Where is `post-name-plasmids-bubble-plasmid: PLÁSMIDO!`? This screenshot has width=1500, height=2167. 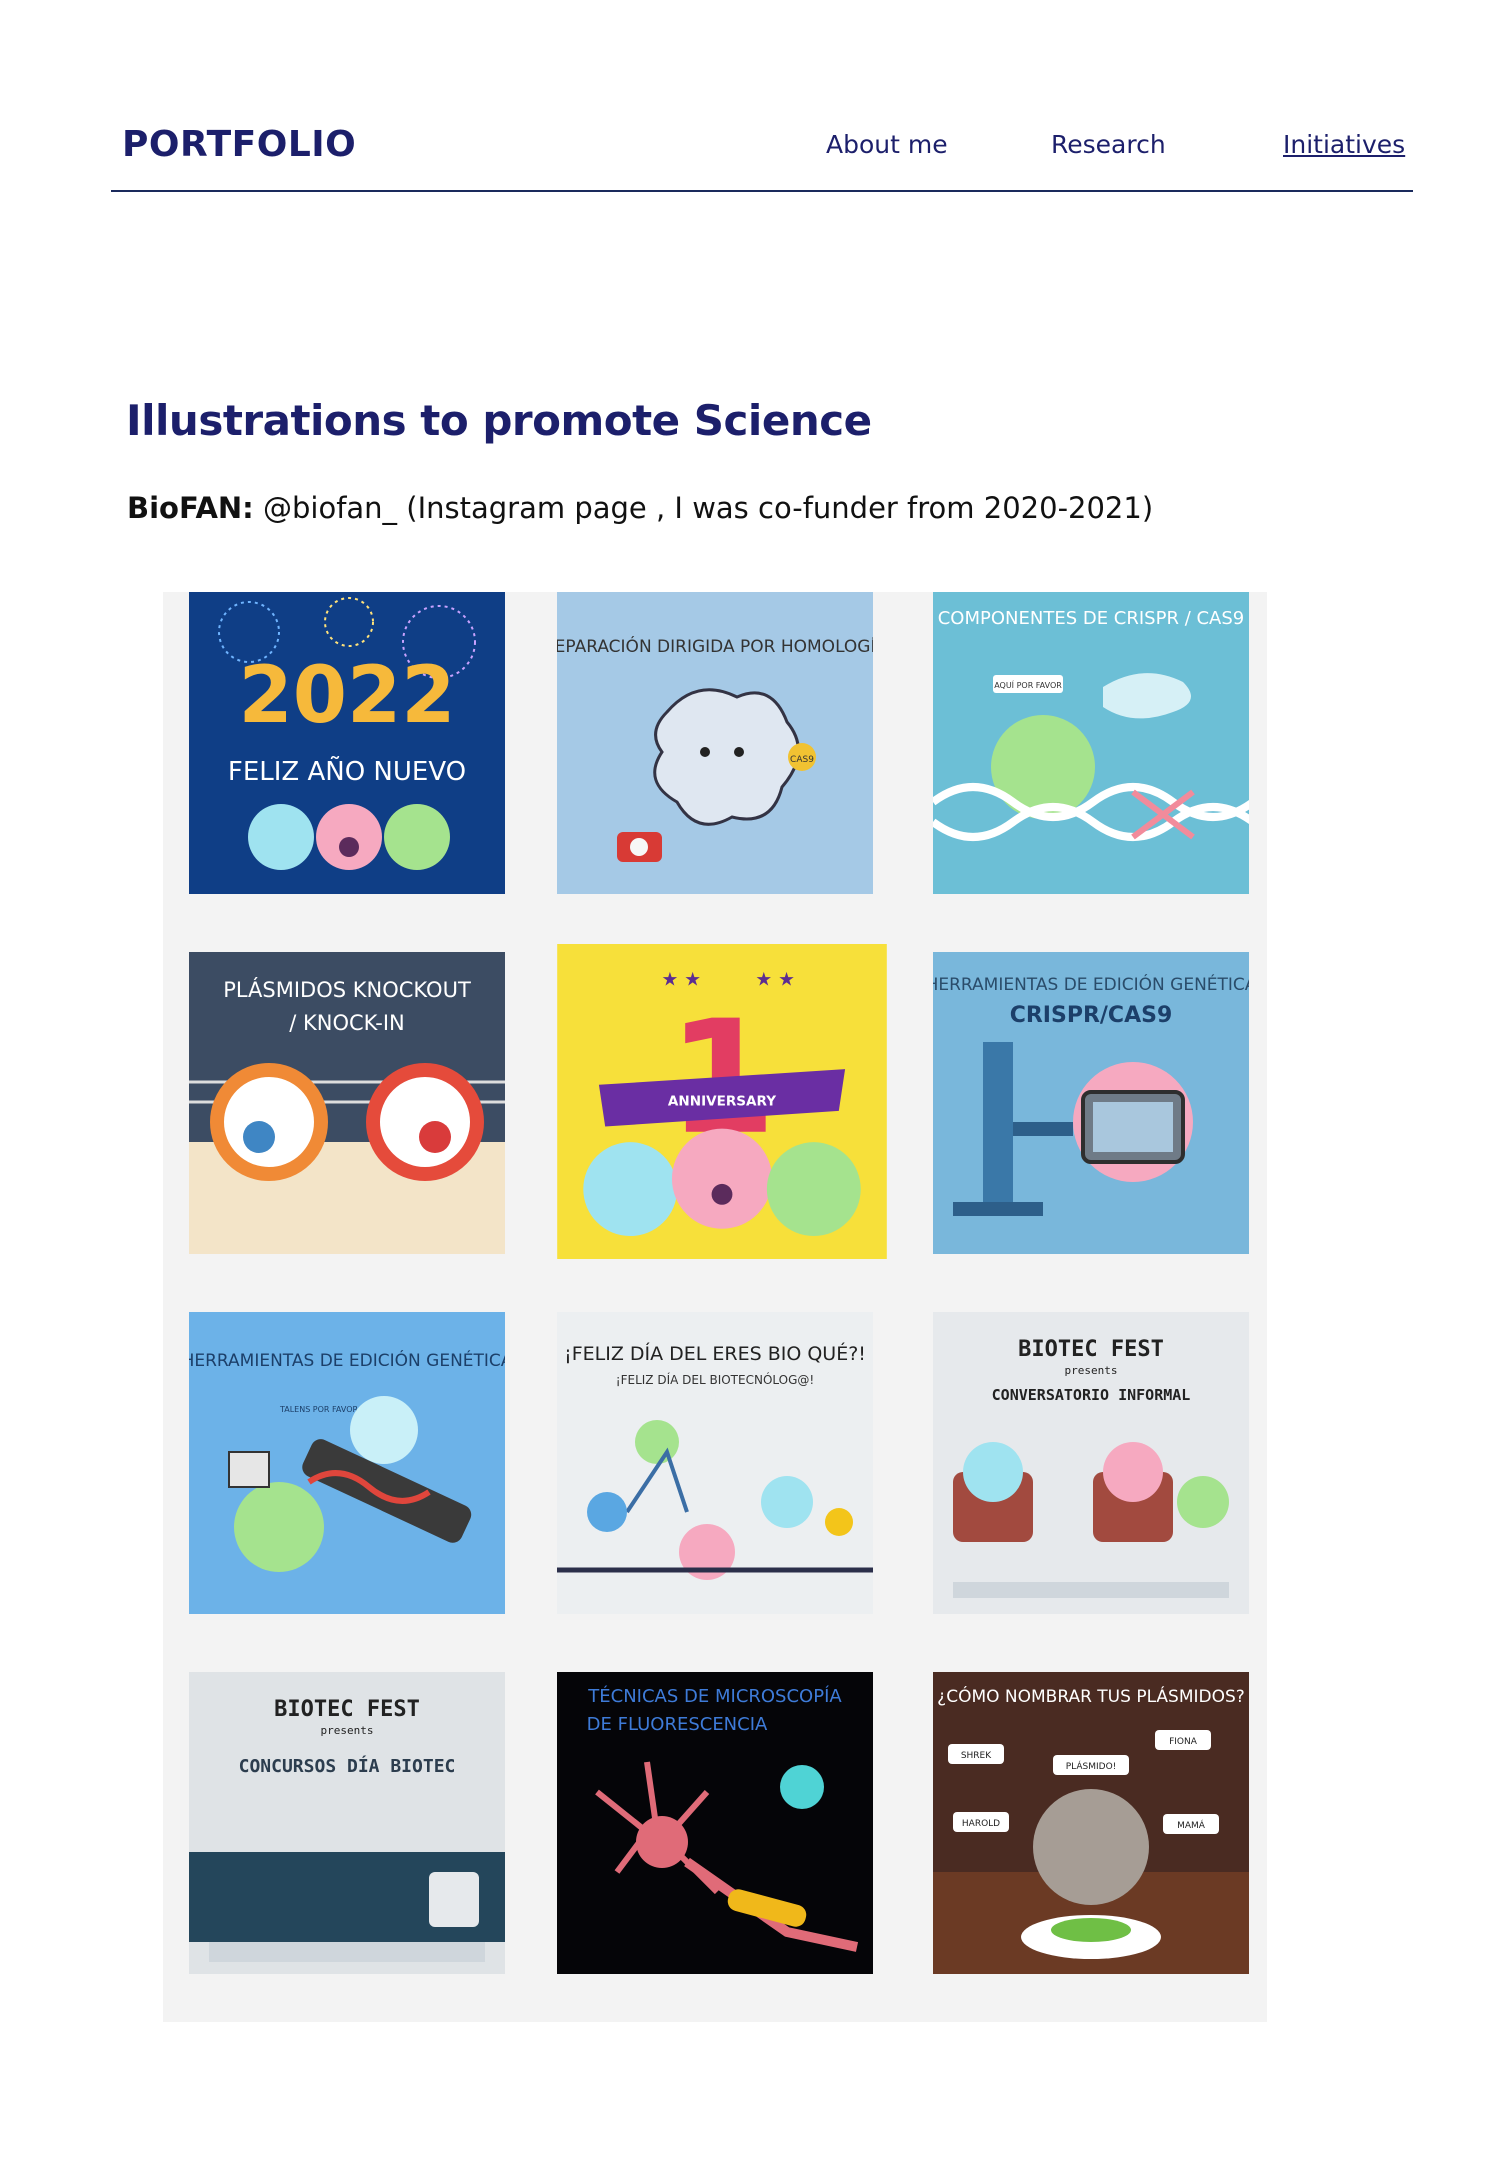 post-name-plasmids-bubble-plasmid: PLÁSMIDO! is located at coordinates (1091, 1766).